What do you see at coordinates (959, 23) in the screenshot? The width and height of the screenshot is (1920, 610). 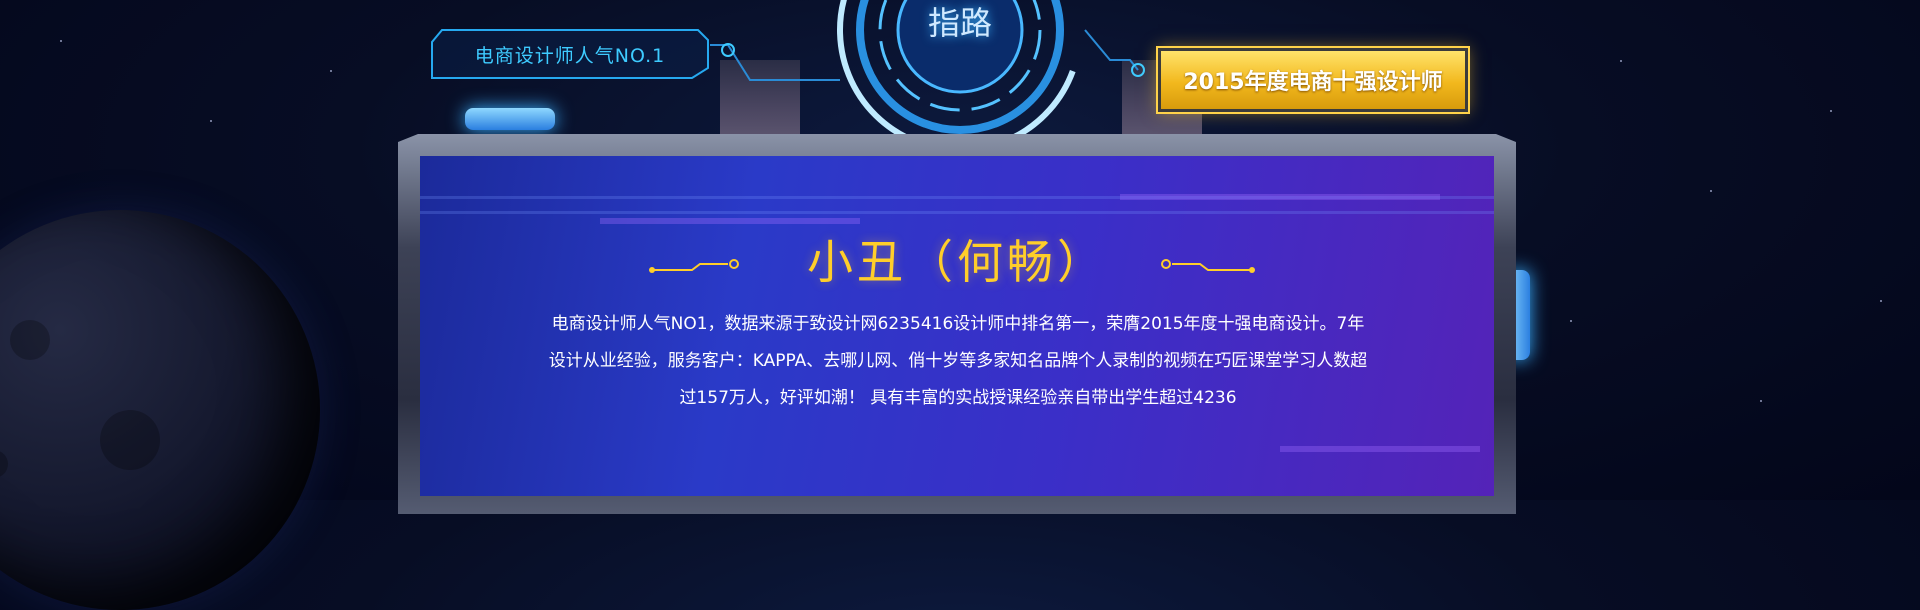 I see `hud-label: 指路` at bounding box center [959, 23].